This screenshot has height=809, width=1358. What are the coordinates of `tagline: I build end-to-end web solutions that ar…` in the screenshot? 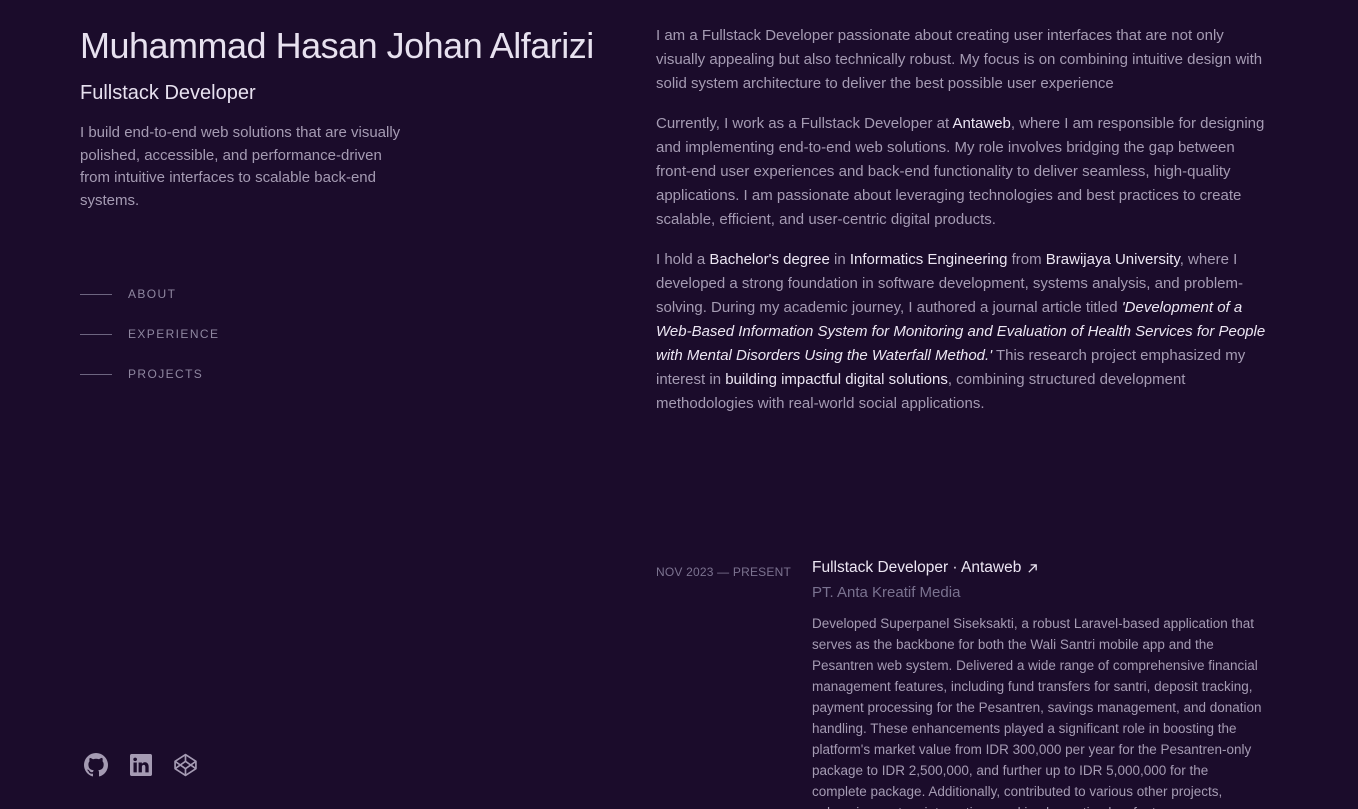 It's located at (240, 166).